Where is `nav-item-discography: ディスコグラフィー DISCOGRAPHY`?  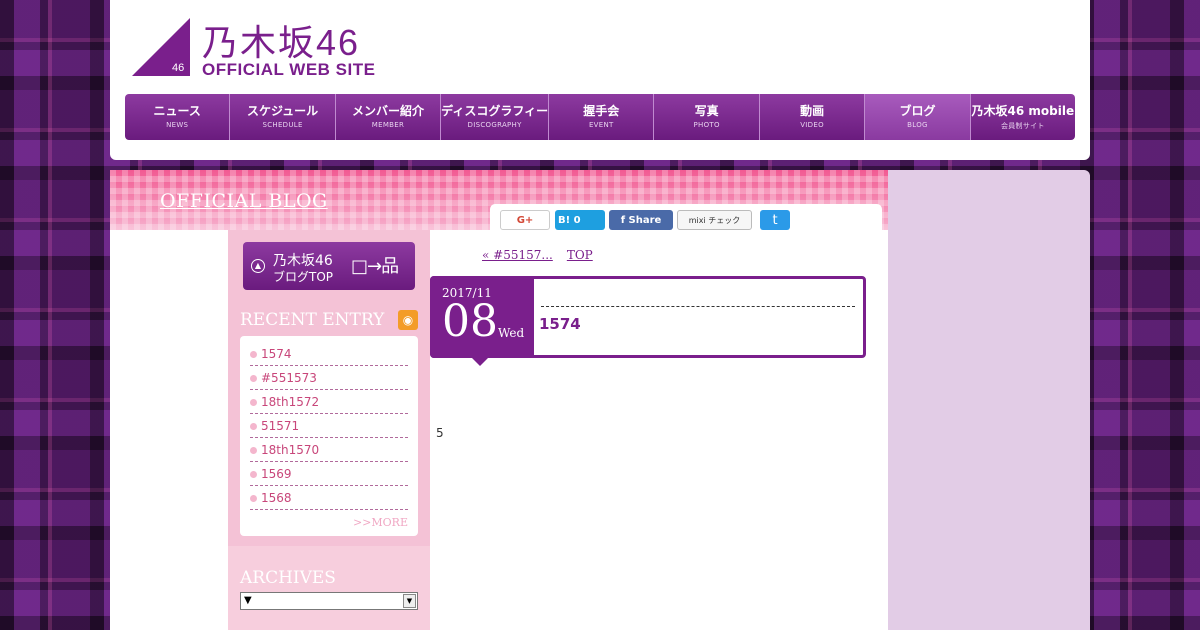 nav-item-discography: ディスコグラフィー DISCOGRAPHY is located at coordinates (495, 117).